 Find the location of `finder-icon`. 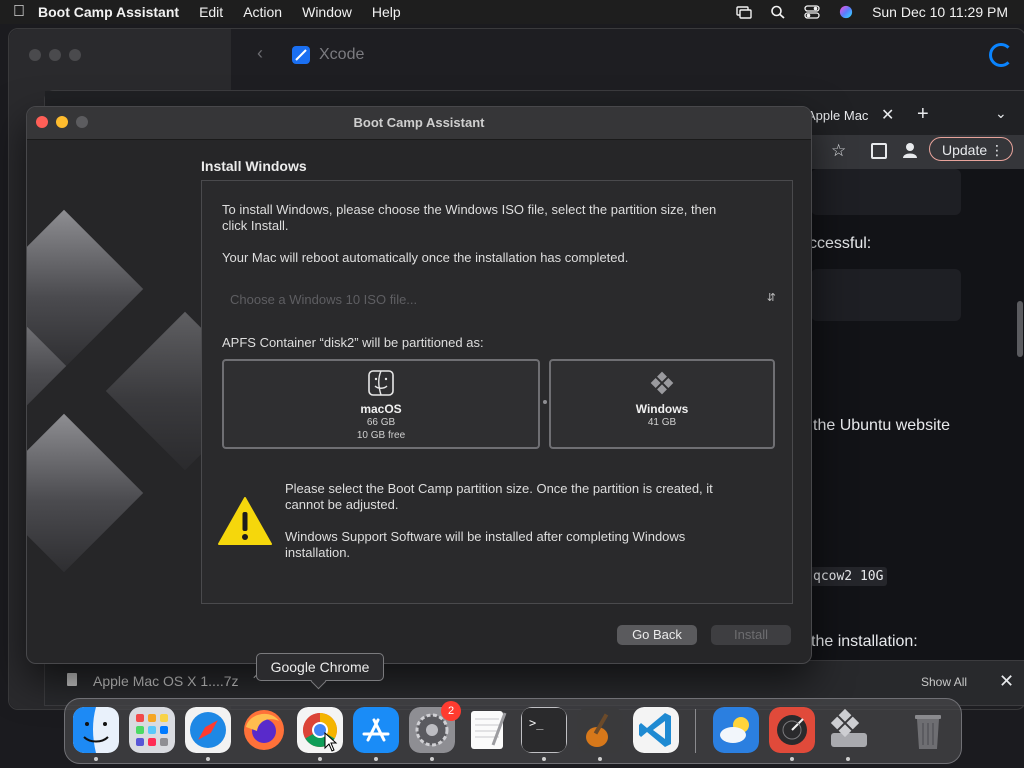

finder-icon is located at coordinates (381, 383).